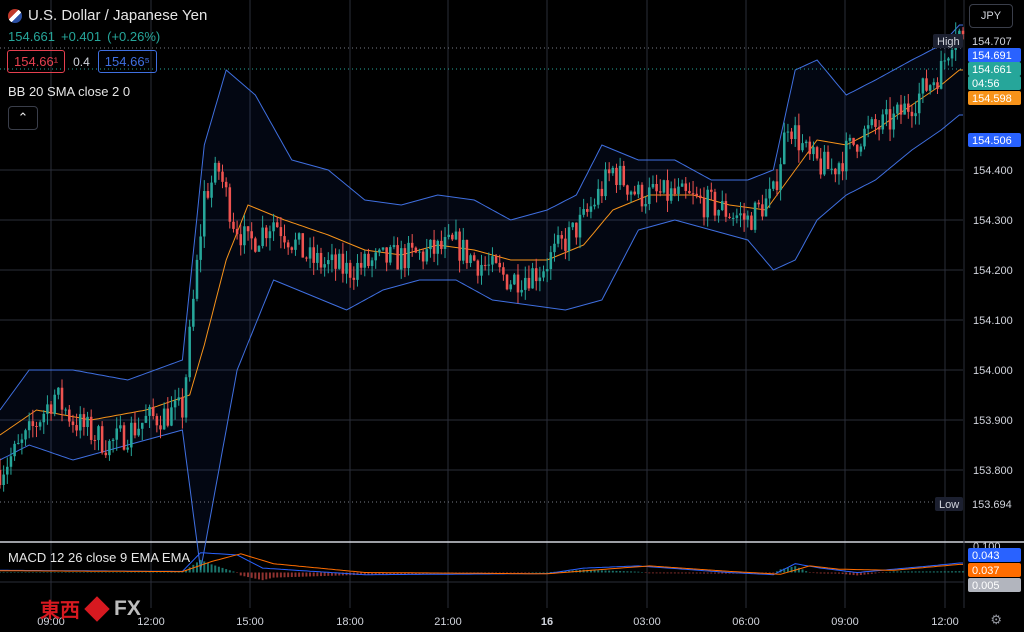 The image size is (1024, 632). What do you see at coordinates (996, 620) in the screenshot?
I see `gear-icon: ⚙` at bounding box center [996, 620].